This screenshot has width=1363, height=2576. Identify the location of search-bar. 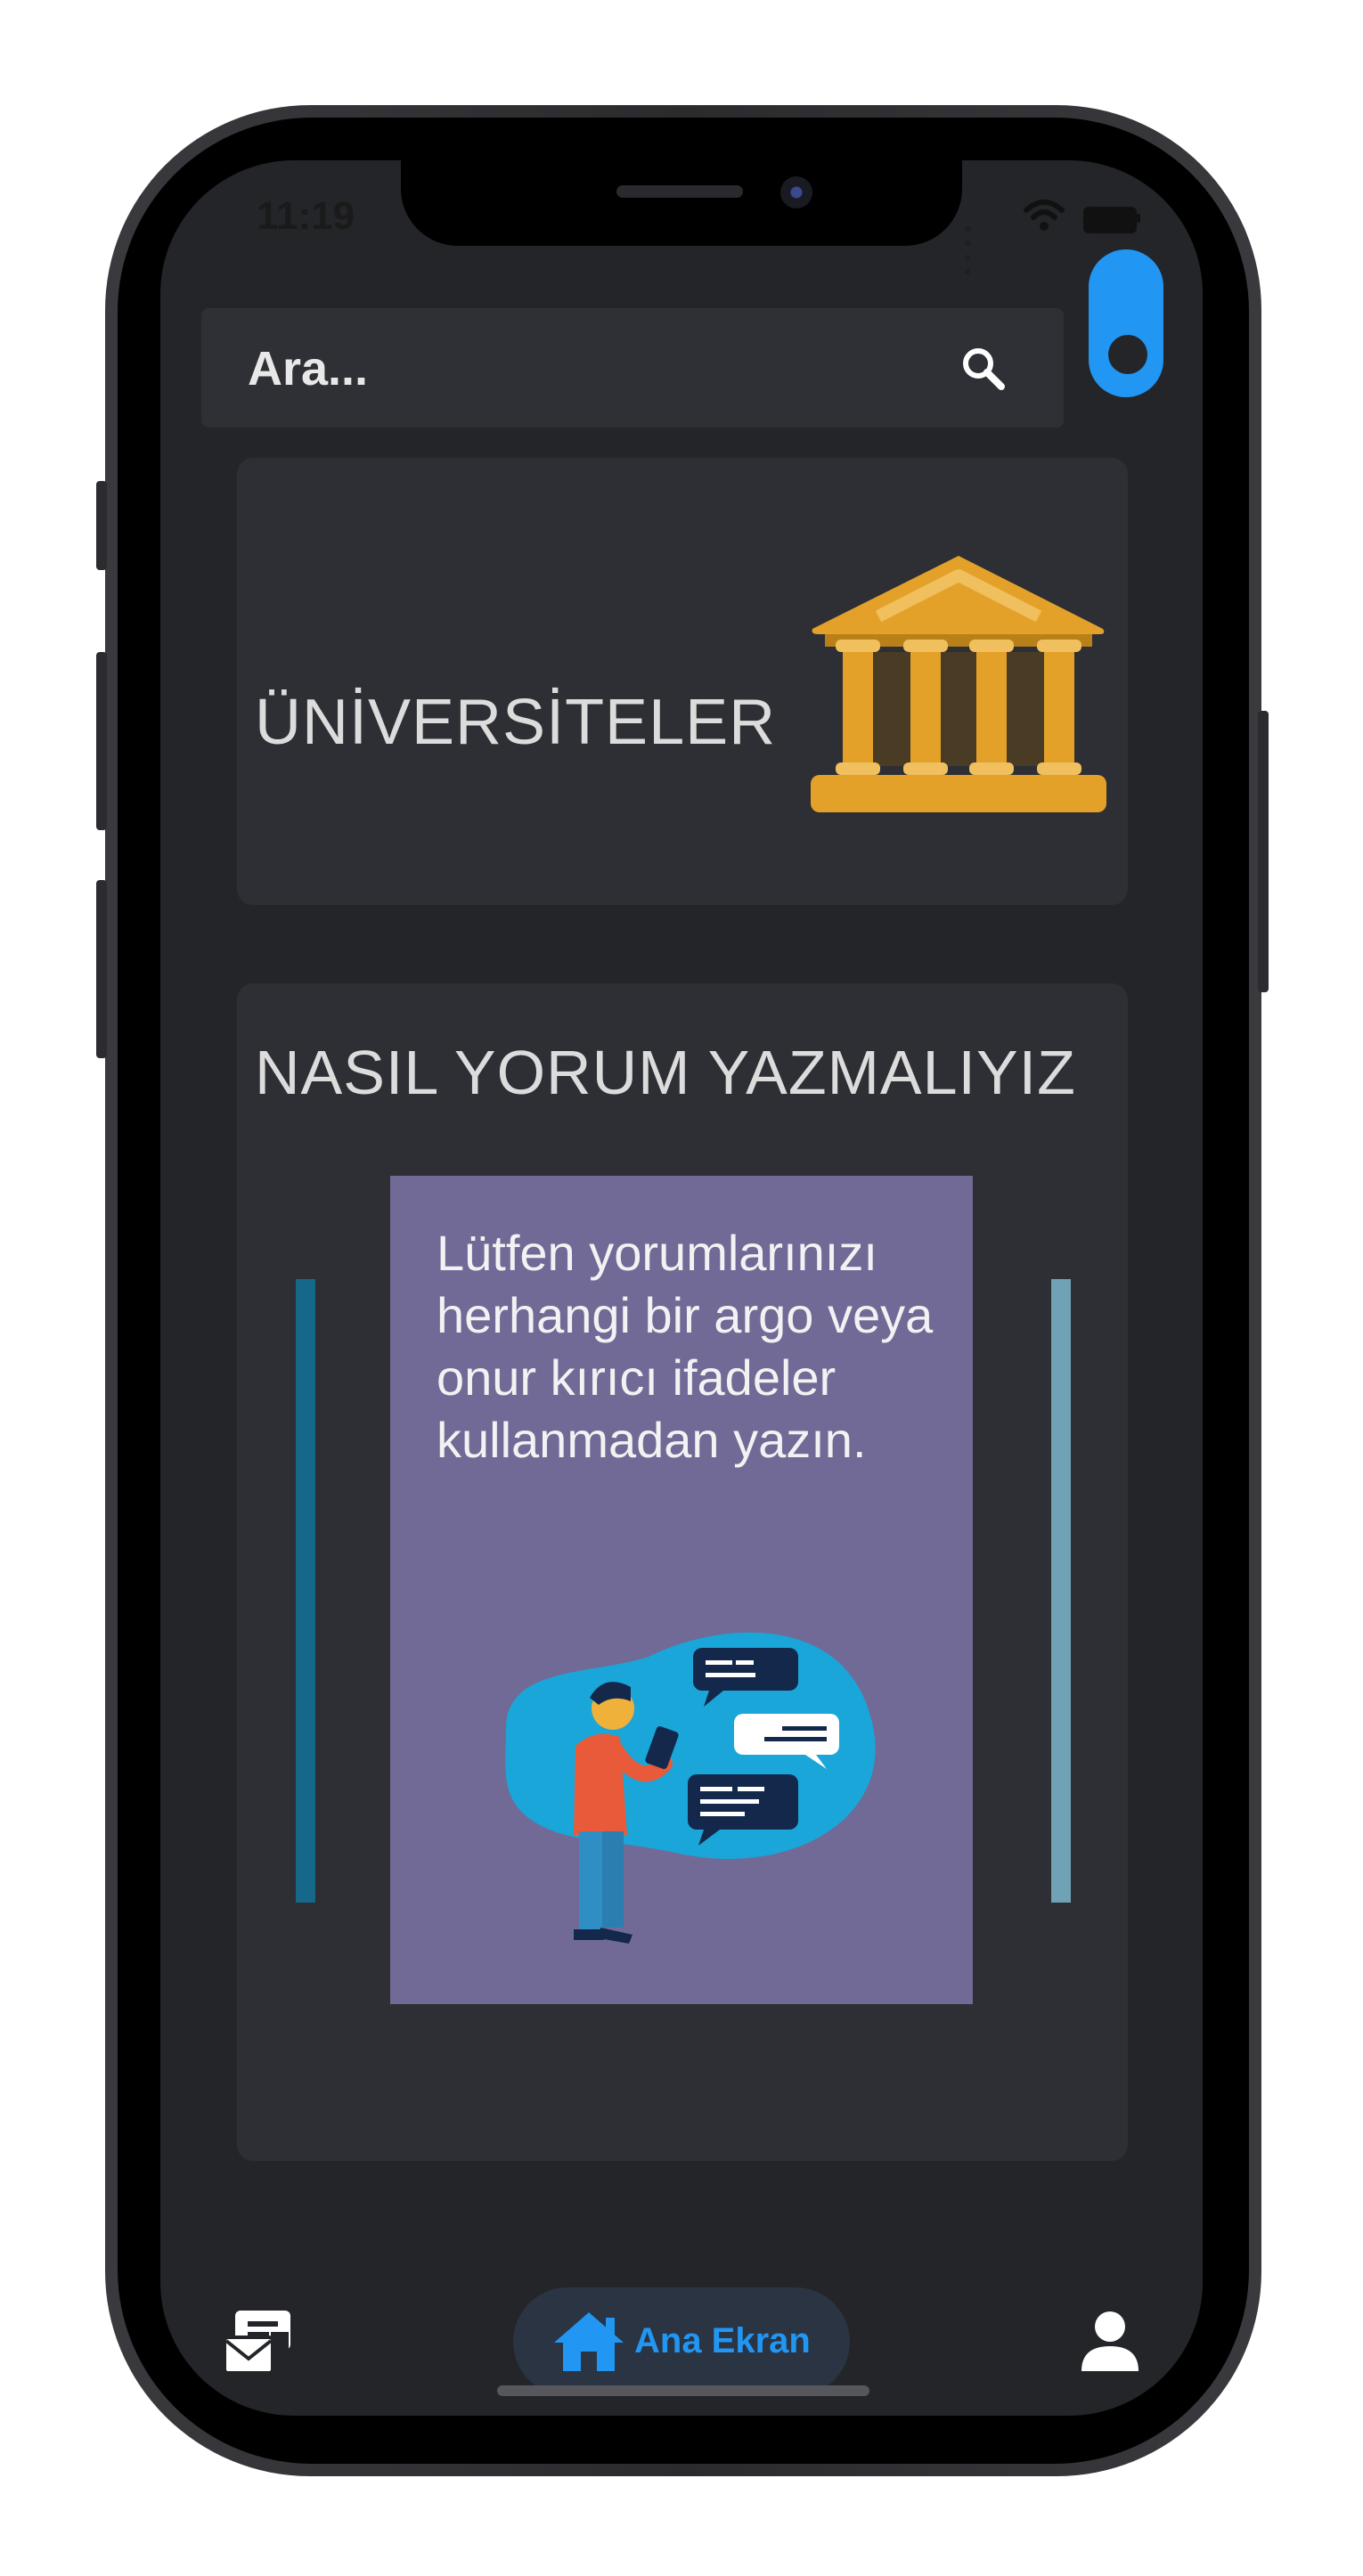
(632, 368).